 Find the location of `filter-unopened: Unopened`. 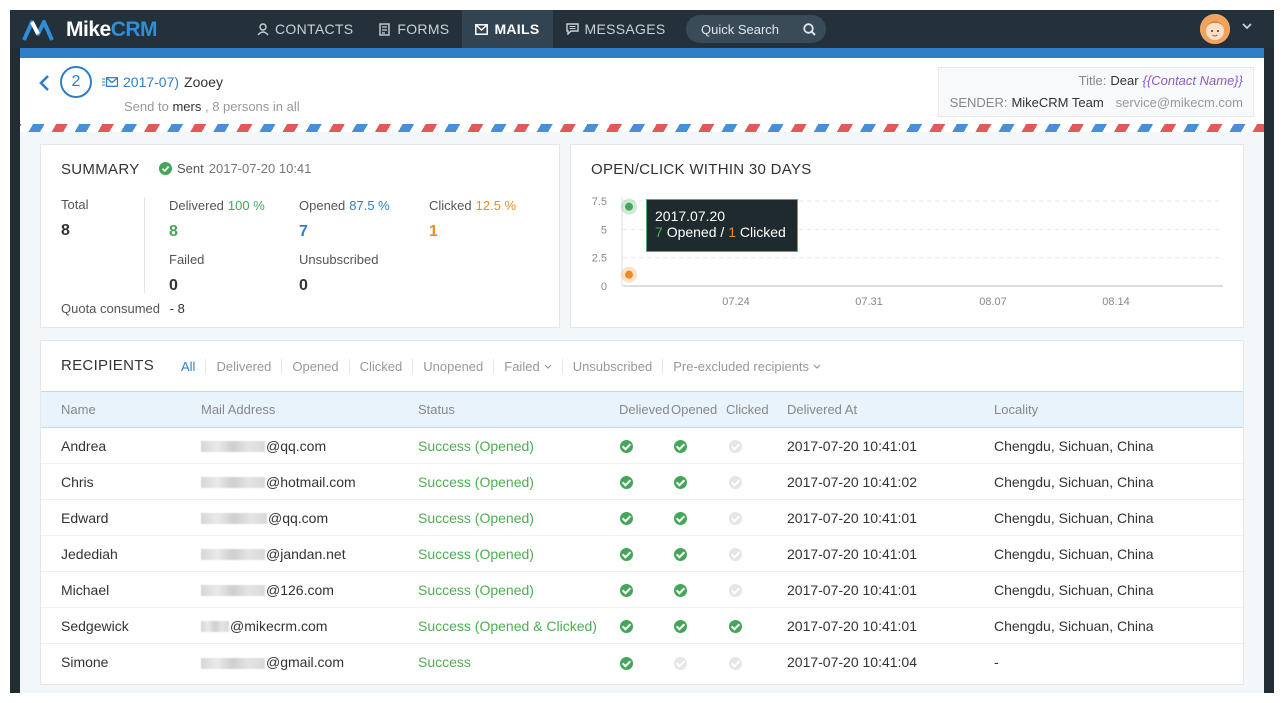

filter-unopened: Unopened is located at coordinates (452, 366).